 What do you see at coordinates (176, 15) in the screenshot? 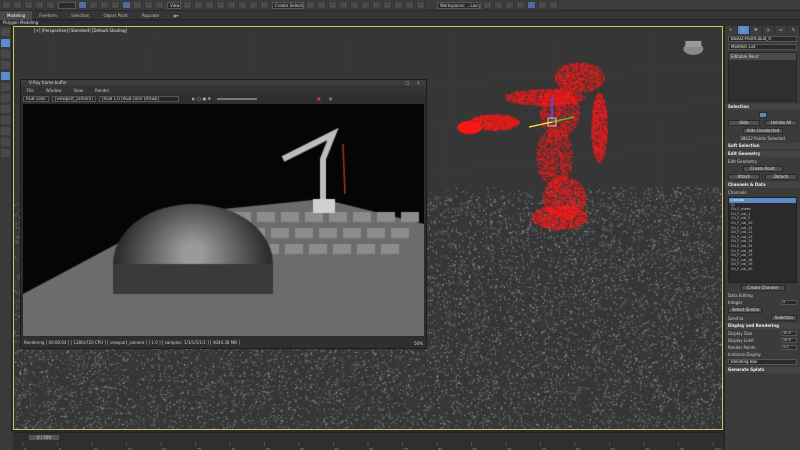
I see `ribbon-options-icon: ◉▾` at bounding box center [176, 15].